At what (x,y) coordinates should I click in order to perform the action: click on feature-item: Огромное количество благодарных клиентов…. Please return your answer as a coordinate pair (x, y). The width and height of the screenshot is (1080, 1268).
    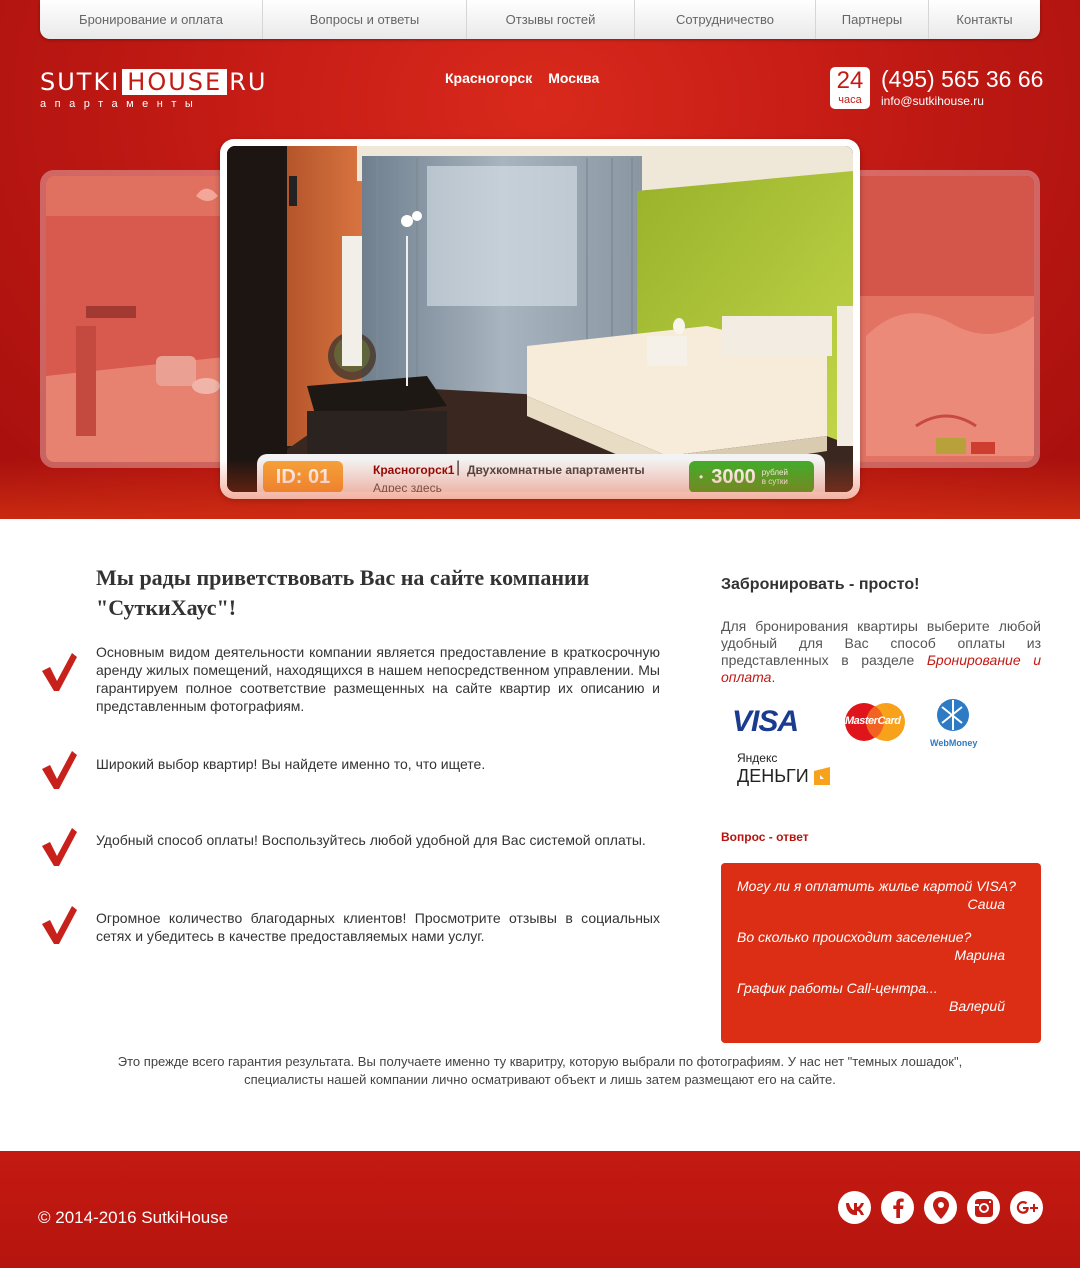
    Looking at the image, I should click on (350, 925).